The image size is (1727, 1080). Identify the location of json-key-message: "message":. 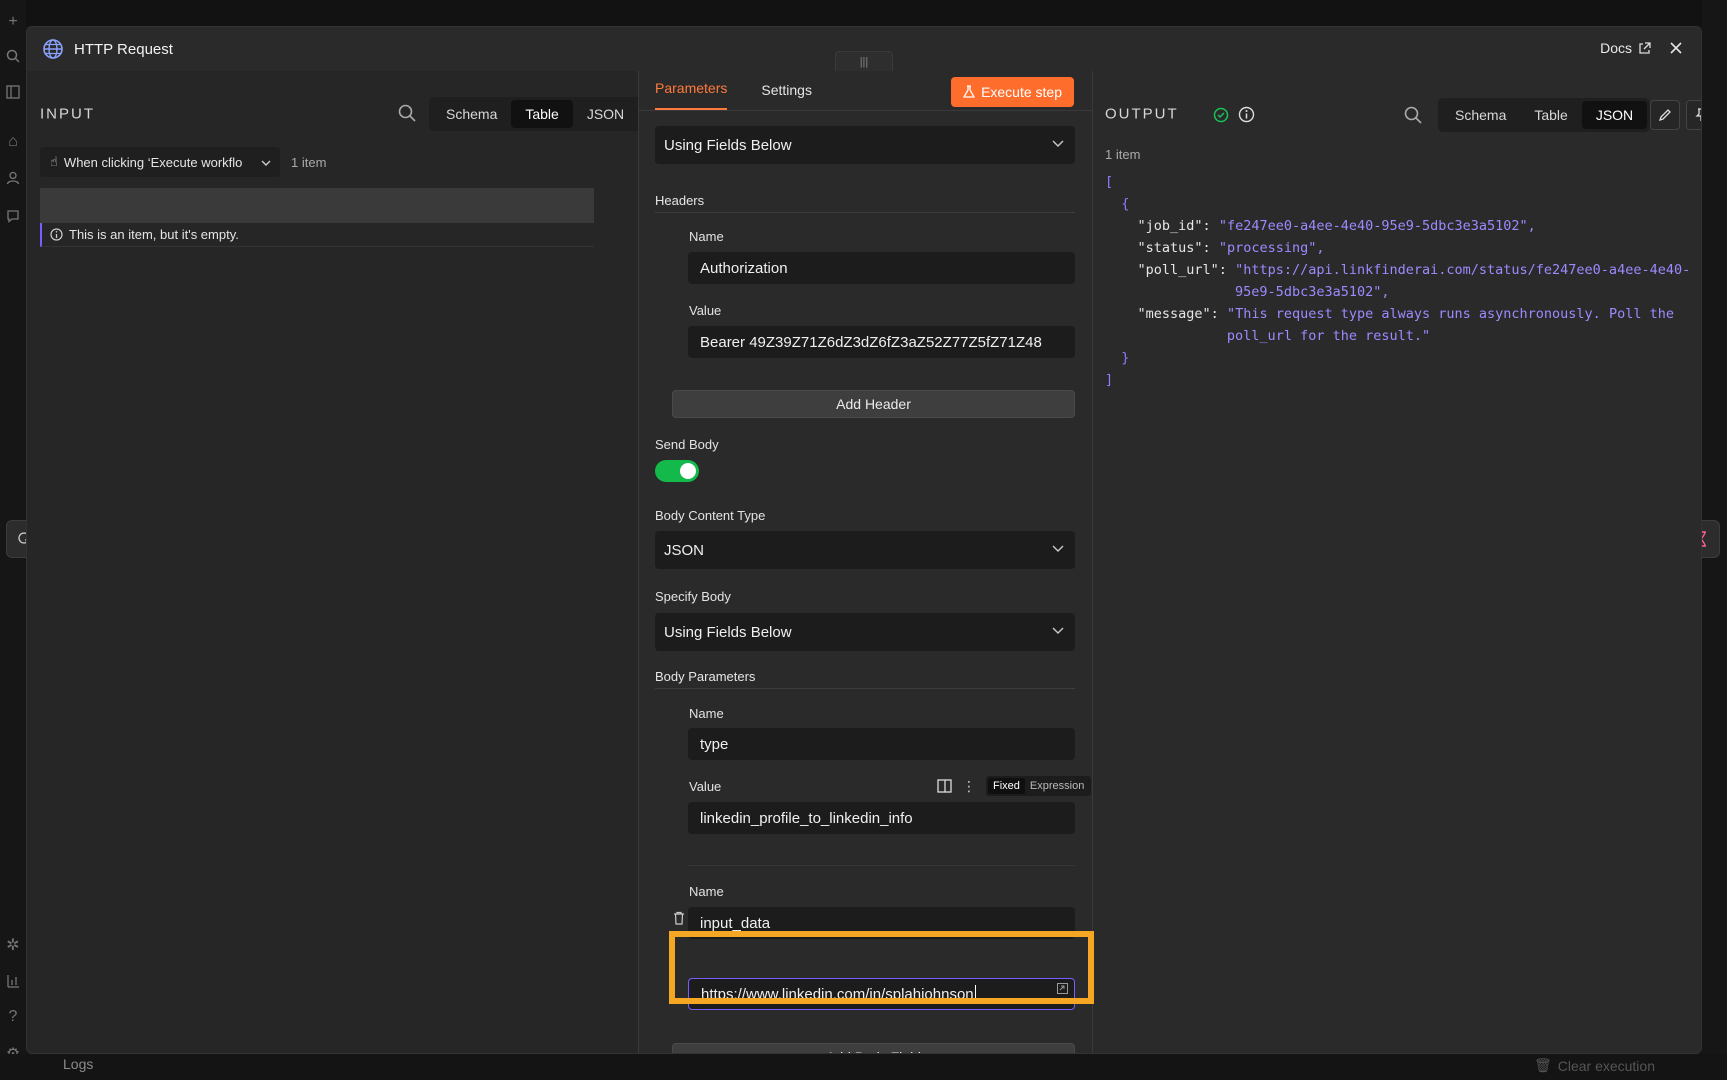
(1178, 314).